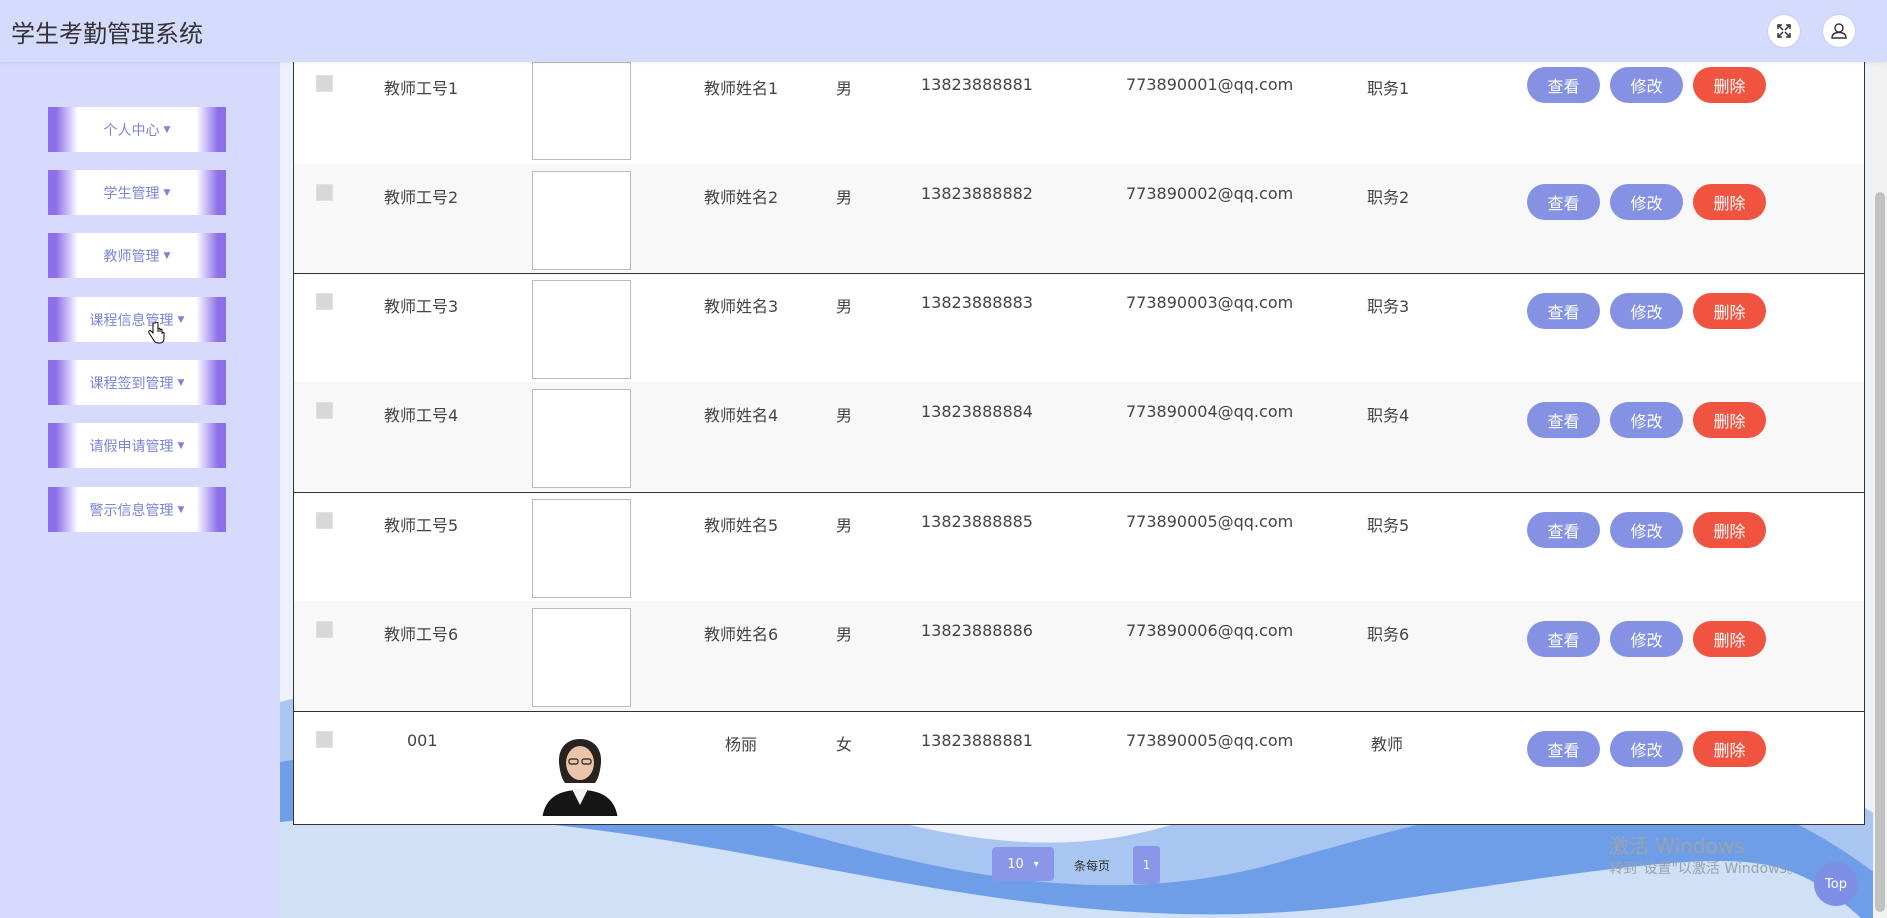 The height and width of the screenshot is (918, 1887). I want to click on teacher-name: 教师姓名6, so click(741, 634).